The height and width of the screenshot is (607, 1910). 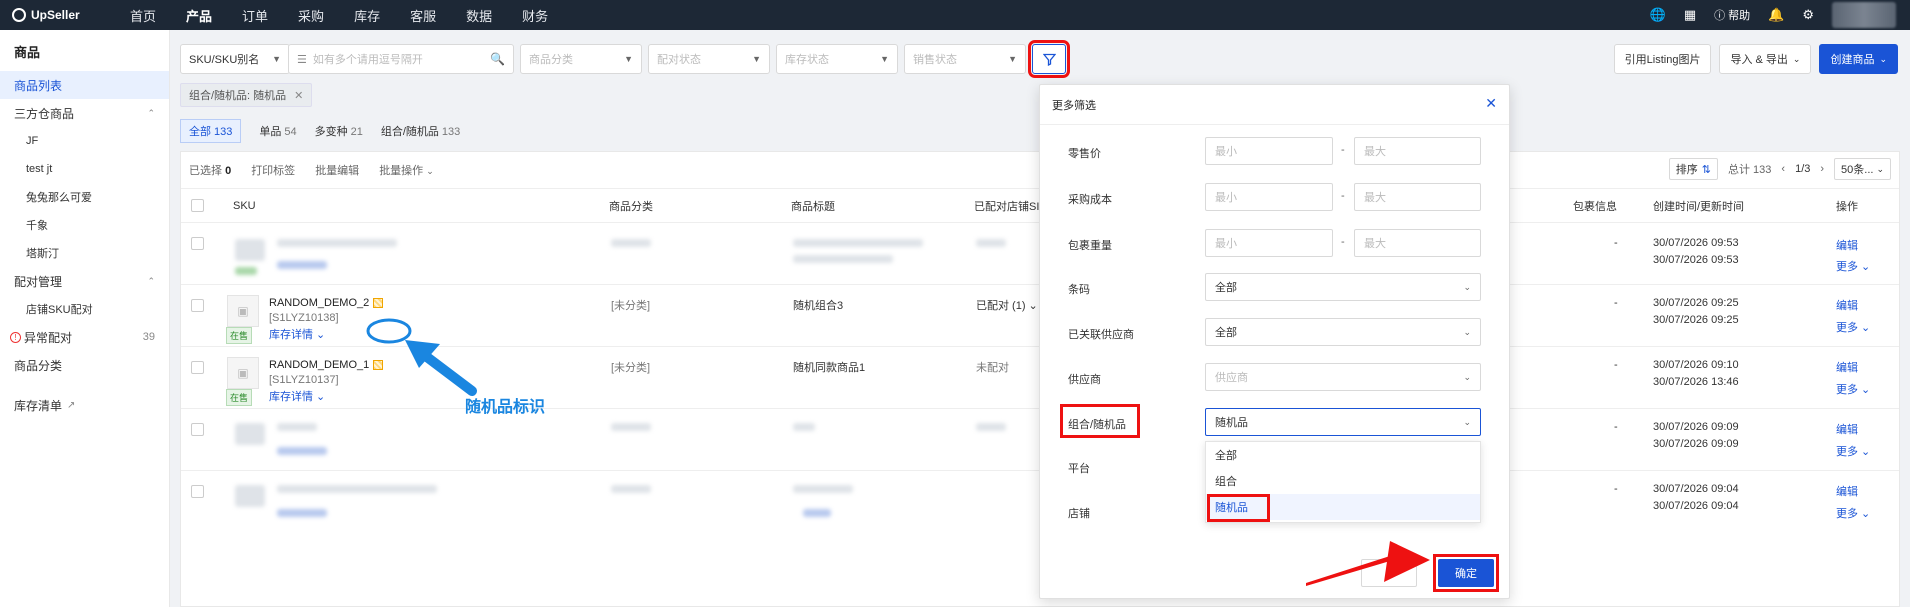 I want to click on user-avatar, so click(x=1864, y=15).